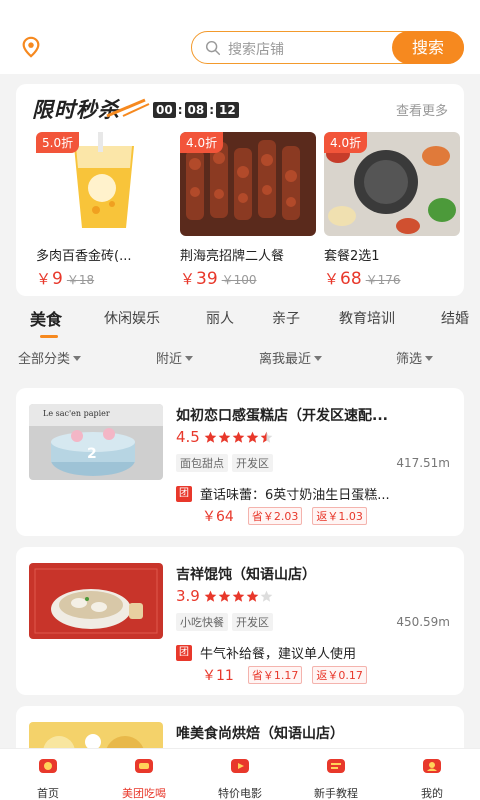  I want to click on flash-sale-logo-swoosh, so click(128, 108).